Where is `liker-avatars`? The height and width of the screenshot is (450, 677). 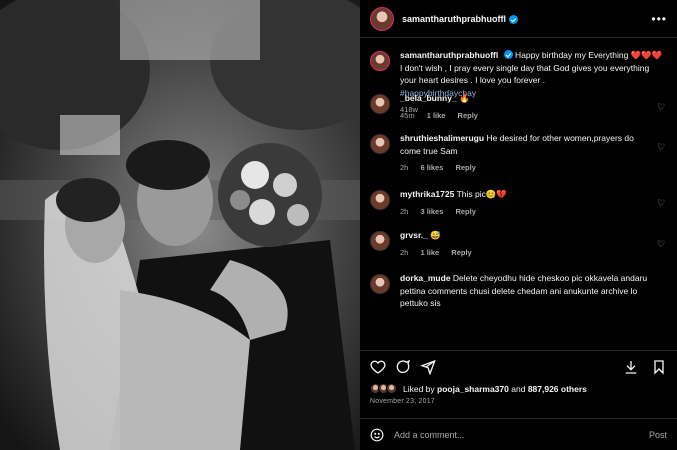 liker-avatars is located at coordinates (383, 388).